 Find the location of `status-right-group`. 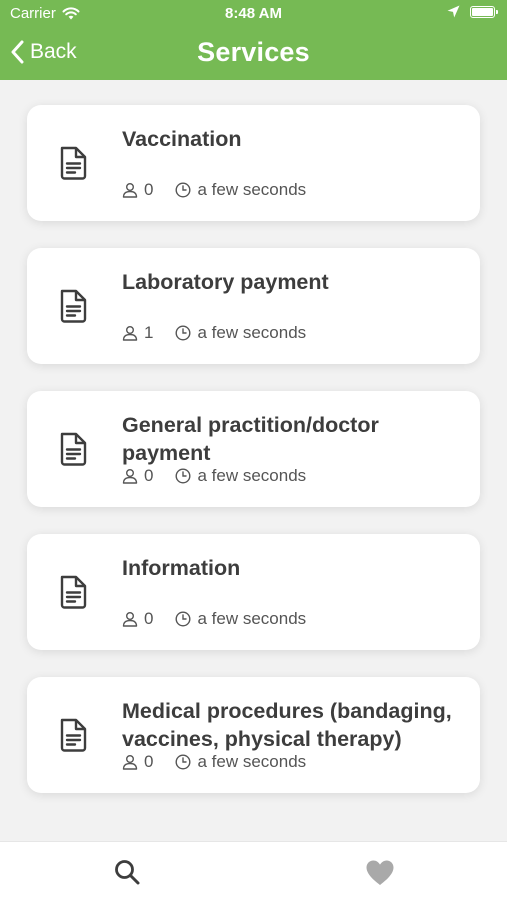

status-right-group is located at coordinates (472, 11).